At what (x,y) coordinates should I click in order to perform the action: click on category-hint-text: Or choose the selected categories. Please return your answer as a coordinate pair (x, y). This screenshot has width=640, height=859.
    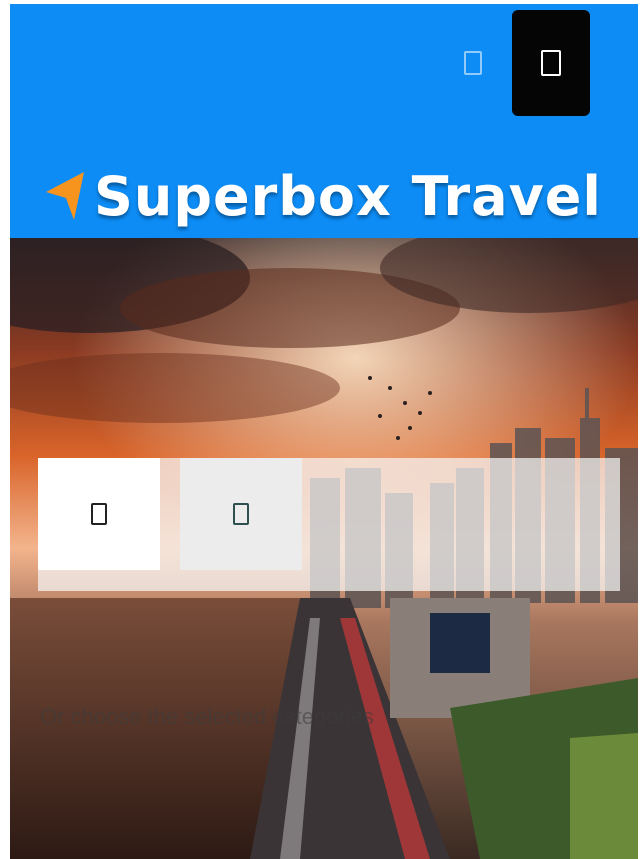
    Looking at the image, I should click on (207, 716).